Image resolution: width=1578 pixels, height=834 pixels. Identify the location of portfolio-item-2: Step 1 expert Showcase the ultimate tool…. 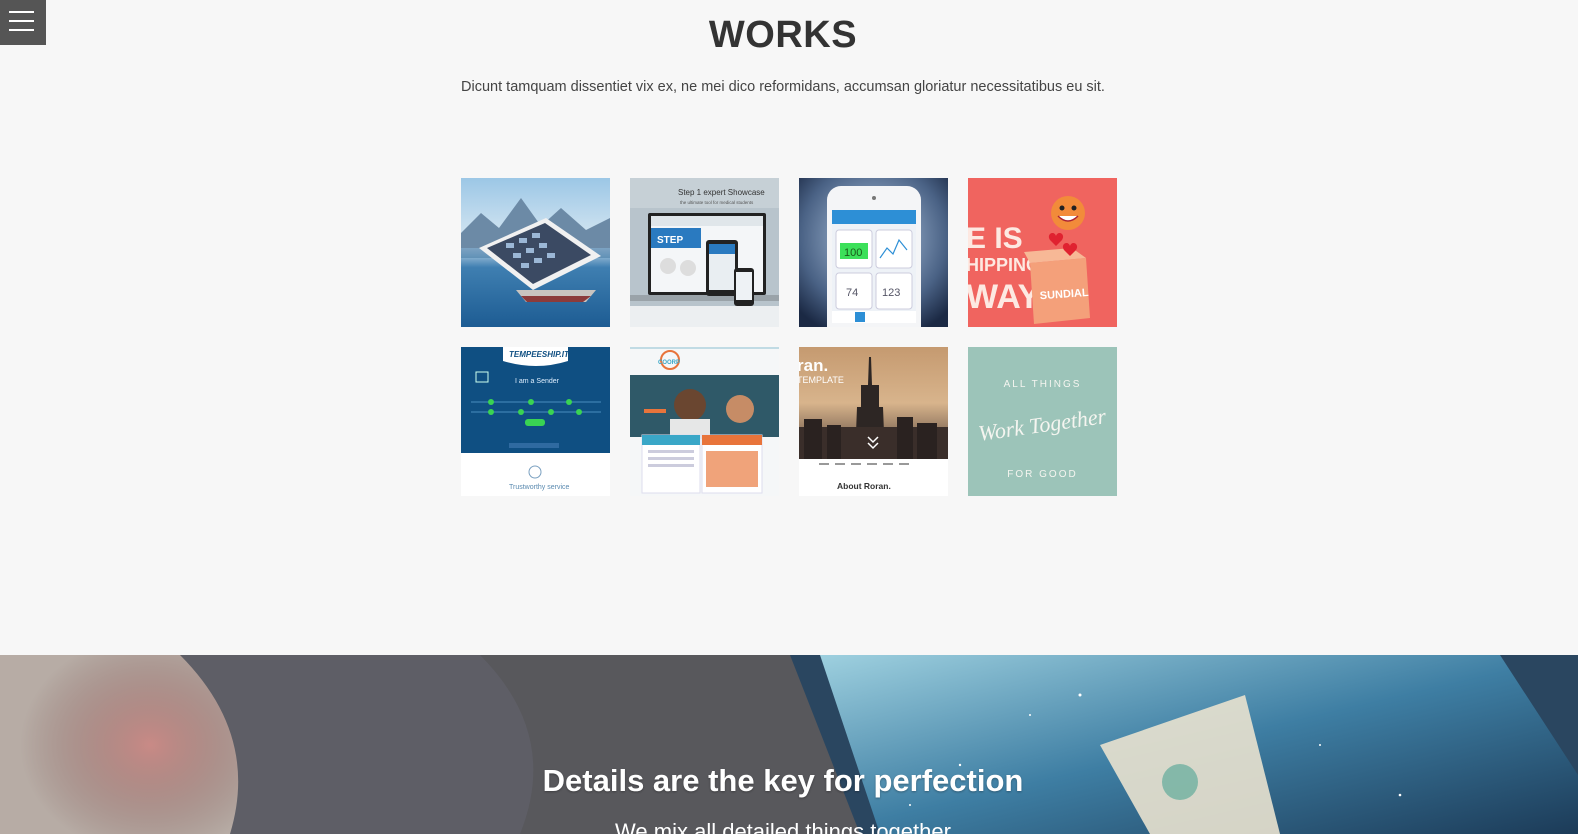
(704, 252).